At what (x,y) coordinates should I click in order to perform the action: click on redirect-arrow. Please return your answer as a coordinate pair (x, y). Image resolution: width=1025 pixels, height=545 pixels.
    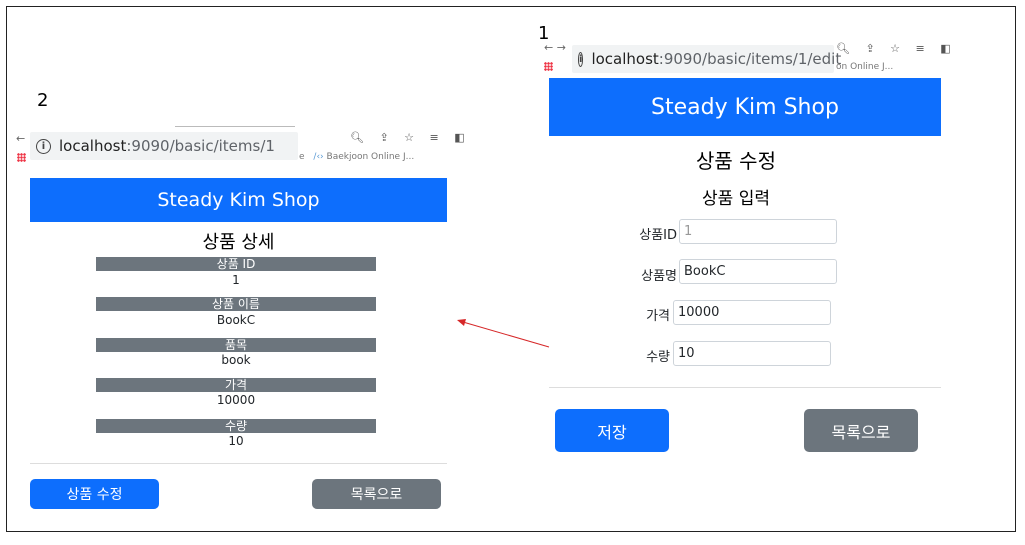
    Looking at the image, I should click on (503, 333).